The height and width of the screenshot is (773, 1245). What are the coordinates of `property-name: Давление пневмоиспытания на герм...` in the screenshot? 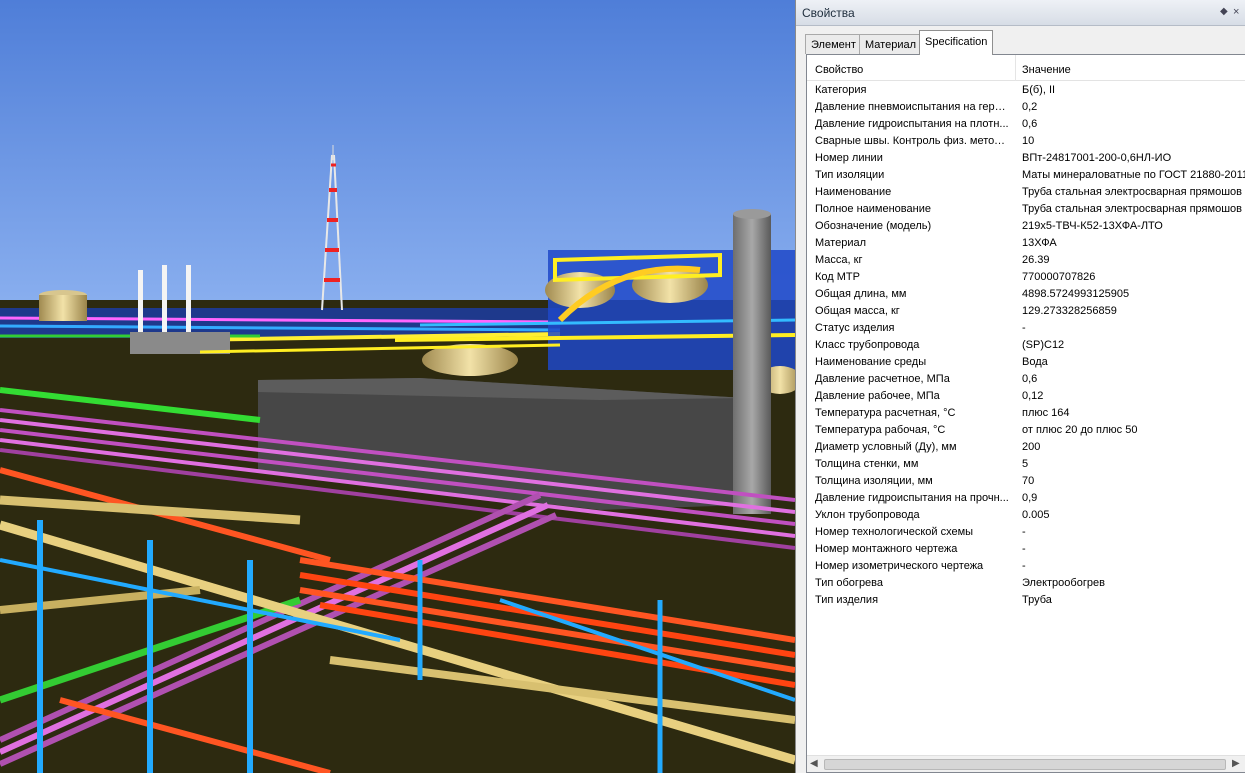 It's located at (913, 107).